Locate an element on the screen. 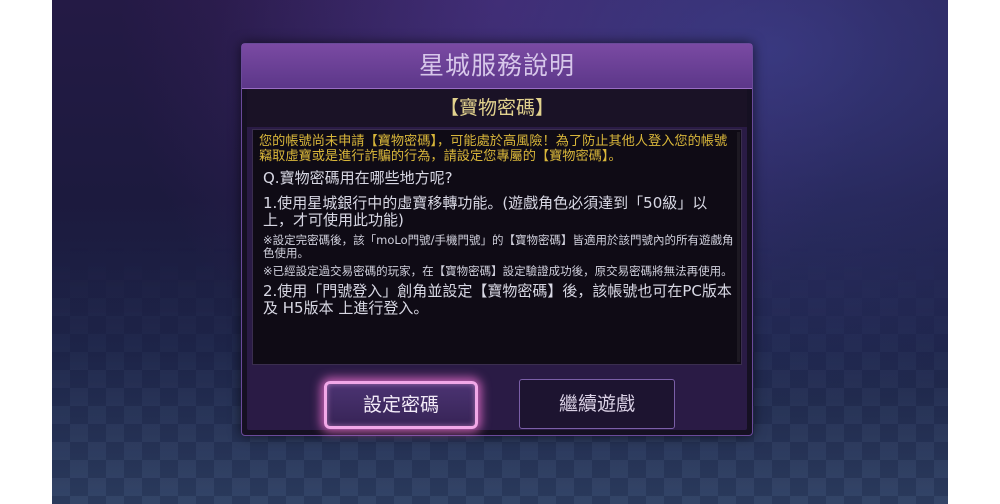 This screenshot has height=504, width=1000. scrollbar is located at coordinates (738, 247).